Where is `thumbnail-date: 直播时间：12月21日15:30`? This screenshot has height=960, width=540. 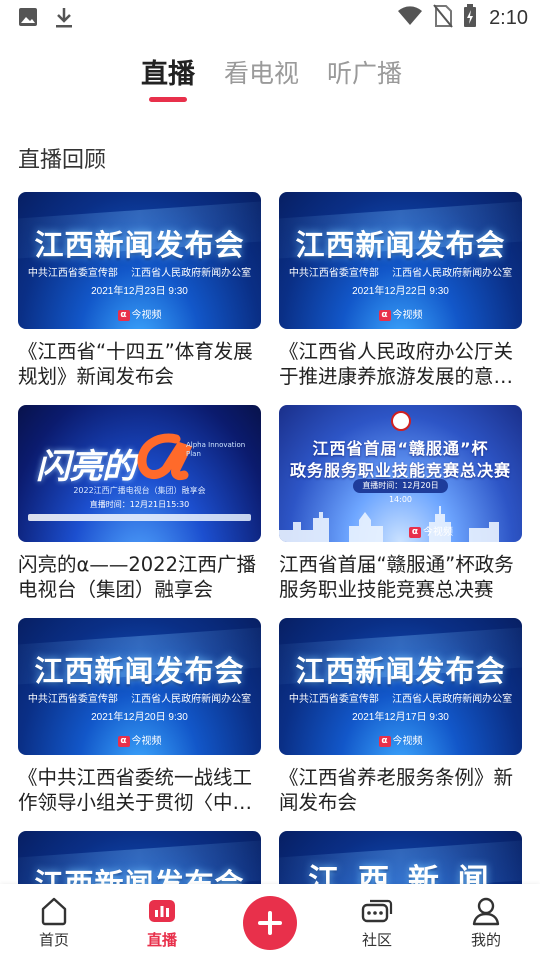
thumbnail-date: 直播时间：12月21日15:30 is located at coordinates (139, 504).